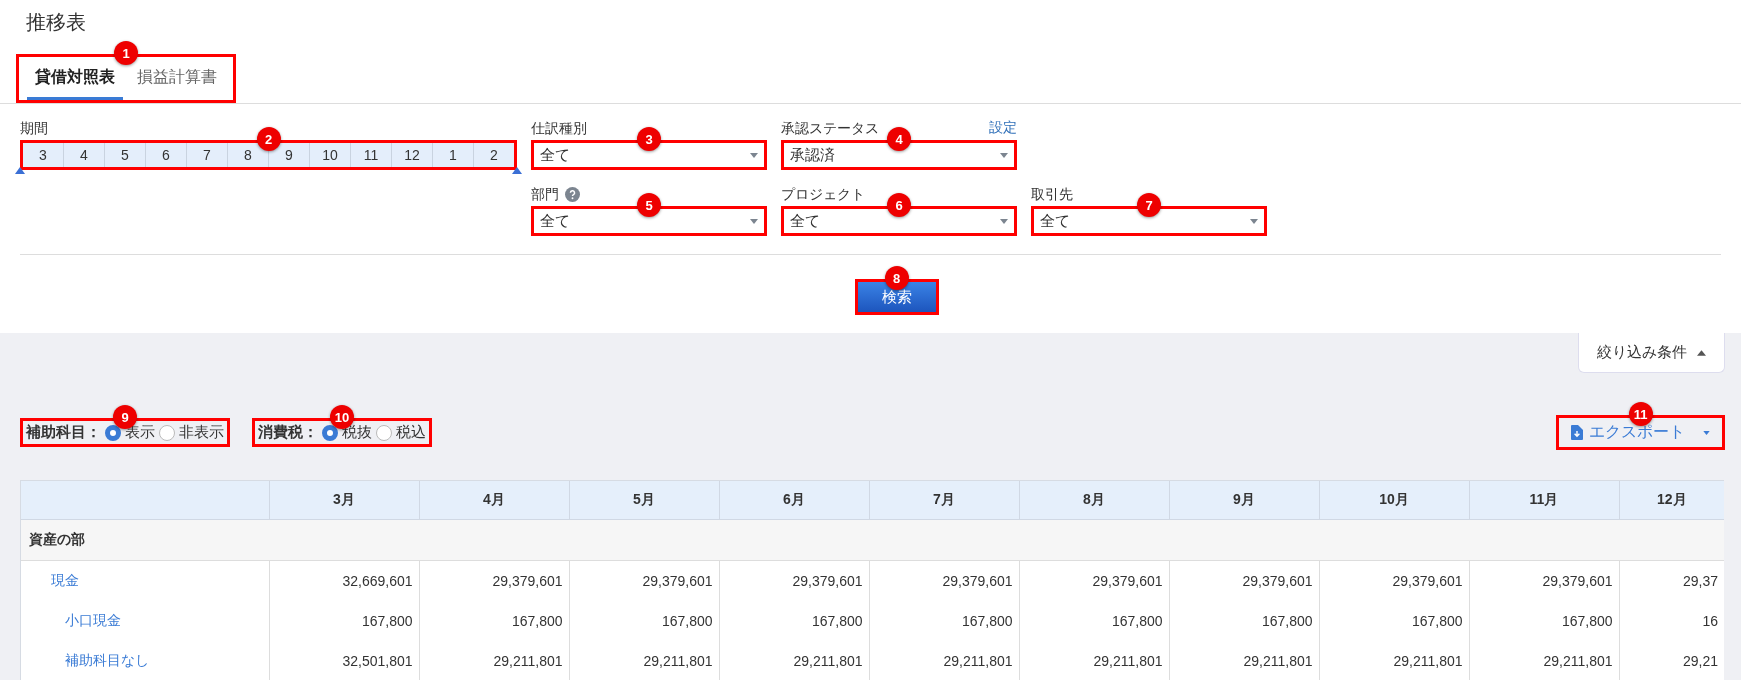  Describe the element at coordinates (56, 22) in the screenshot. I see `page-title: 推移表` at that location.